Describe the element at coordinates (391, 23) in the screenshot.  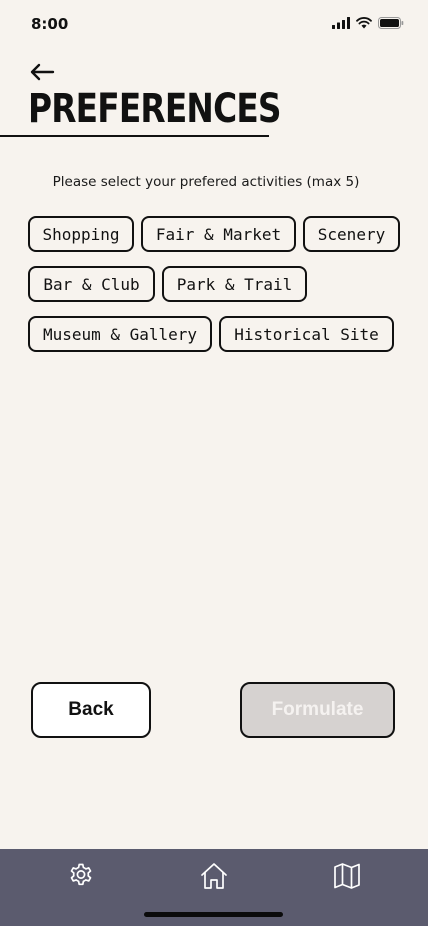
I see `battery-icon` at that location.